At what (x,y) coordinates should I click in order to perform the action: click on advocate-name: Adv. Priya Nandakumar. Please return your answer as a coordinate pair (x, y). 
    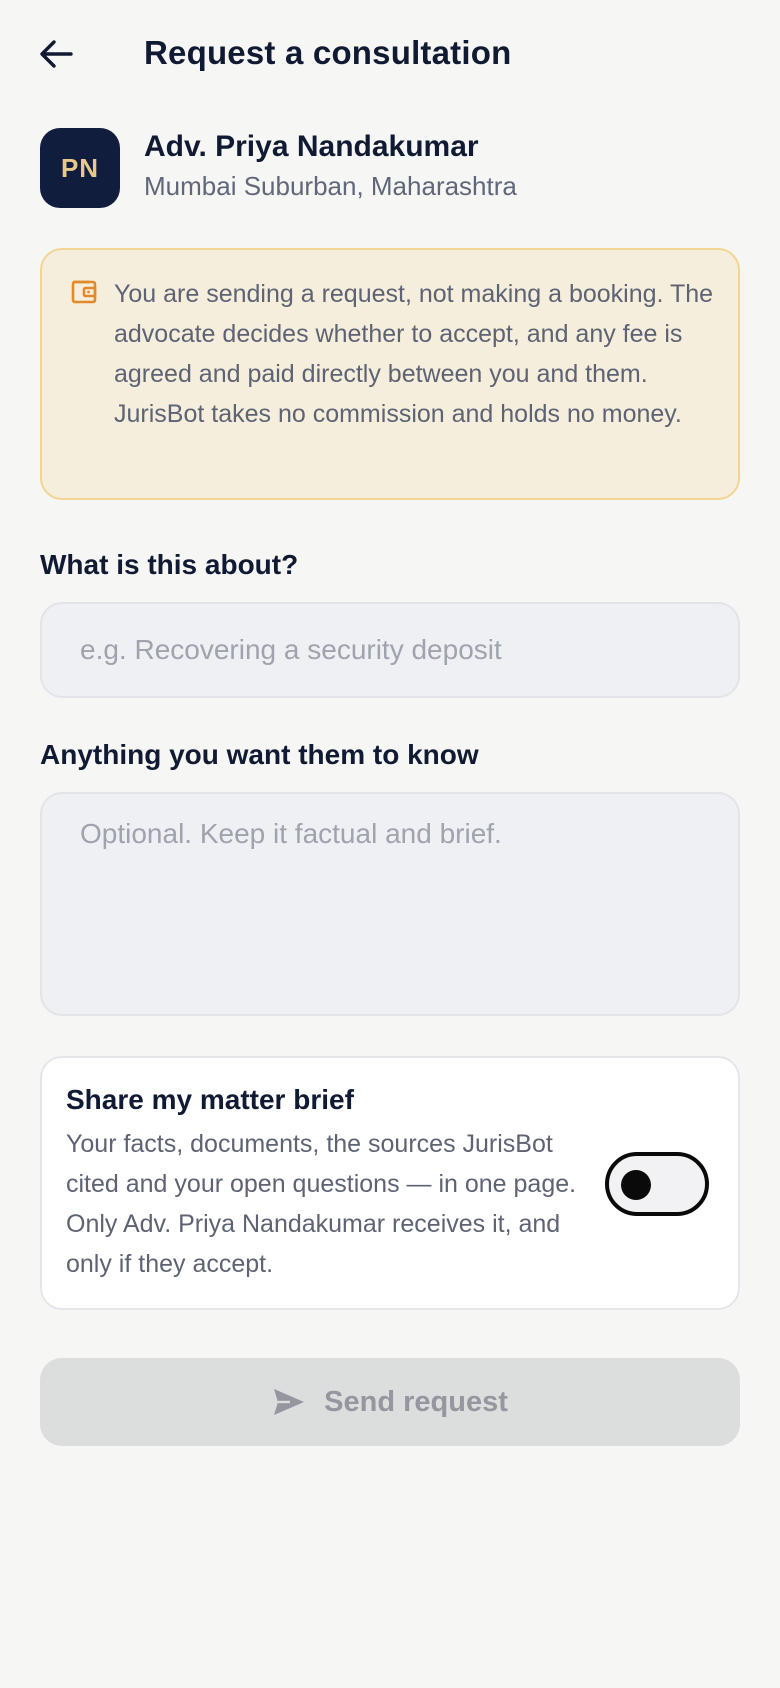
    Looking at the image, I should click on (311, 146).